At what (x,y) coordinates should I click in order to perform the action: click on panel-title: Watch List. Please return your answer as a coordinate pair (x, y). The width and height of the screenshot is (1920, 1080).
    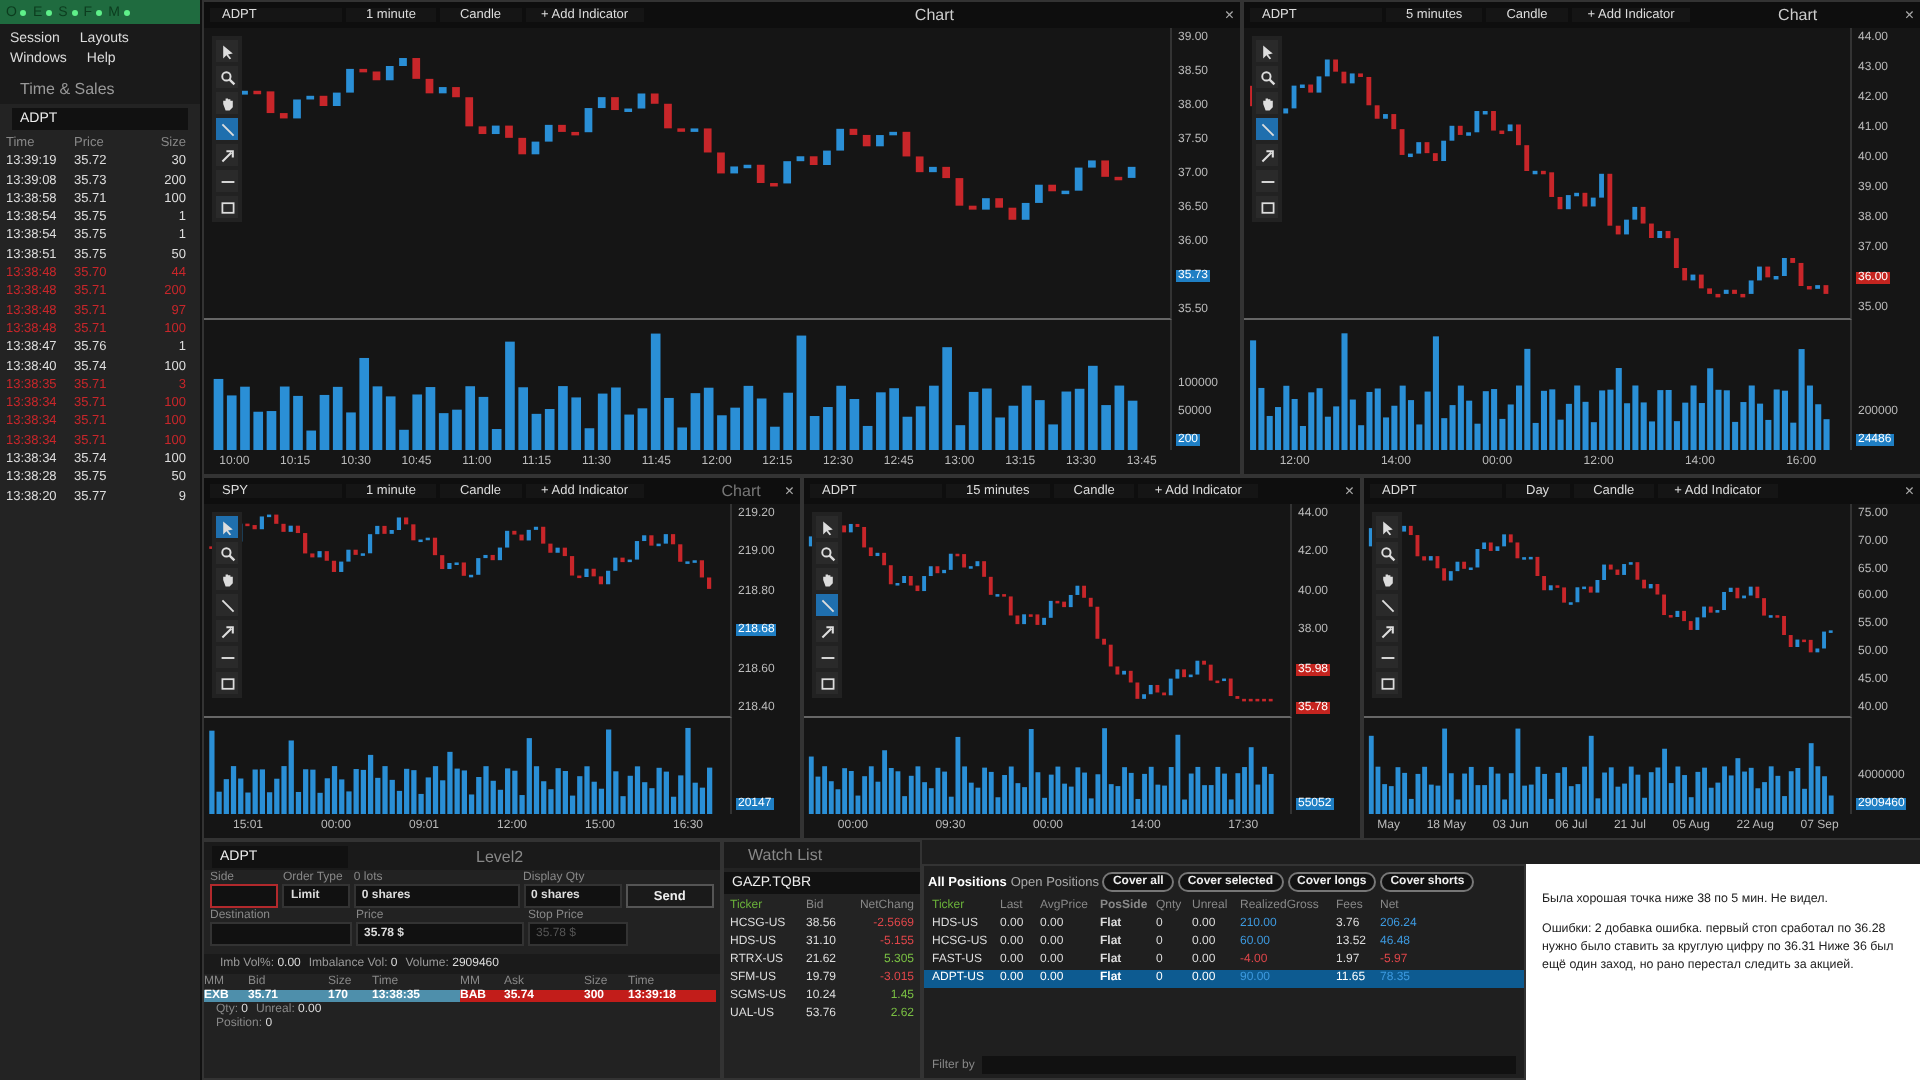
    Looking at the image, I should click on (822, 855).